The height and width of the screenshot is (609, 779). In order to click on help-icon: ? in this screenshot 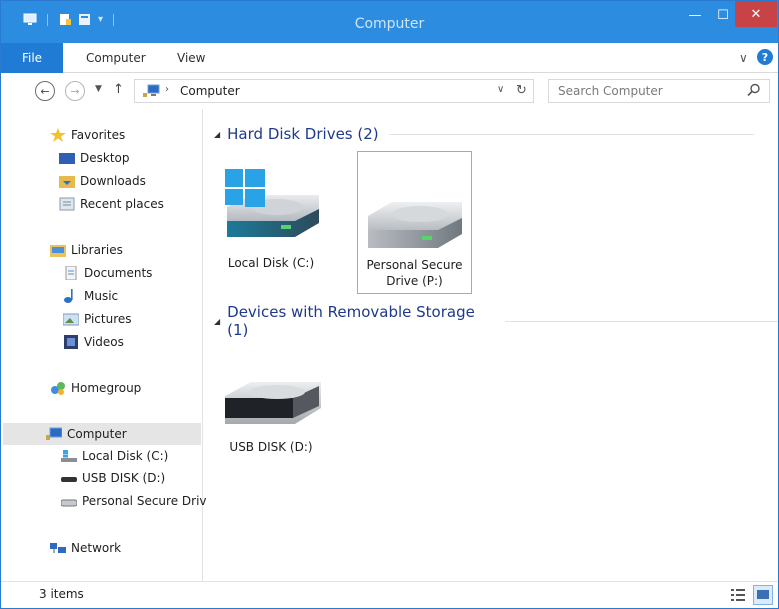, I will do `click(765, 57)`.